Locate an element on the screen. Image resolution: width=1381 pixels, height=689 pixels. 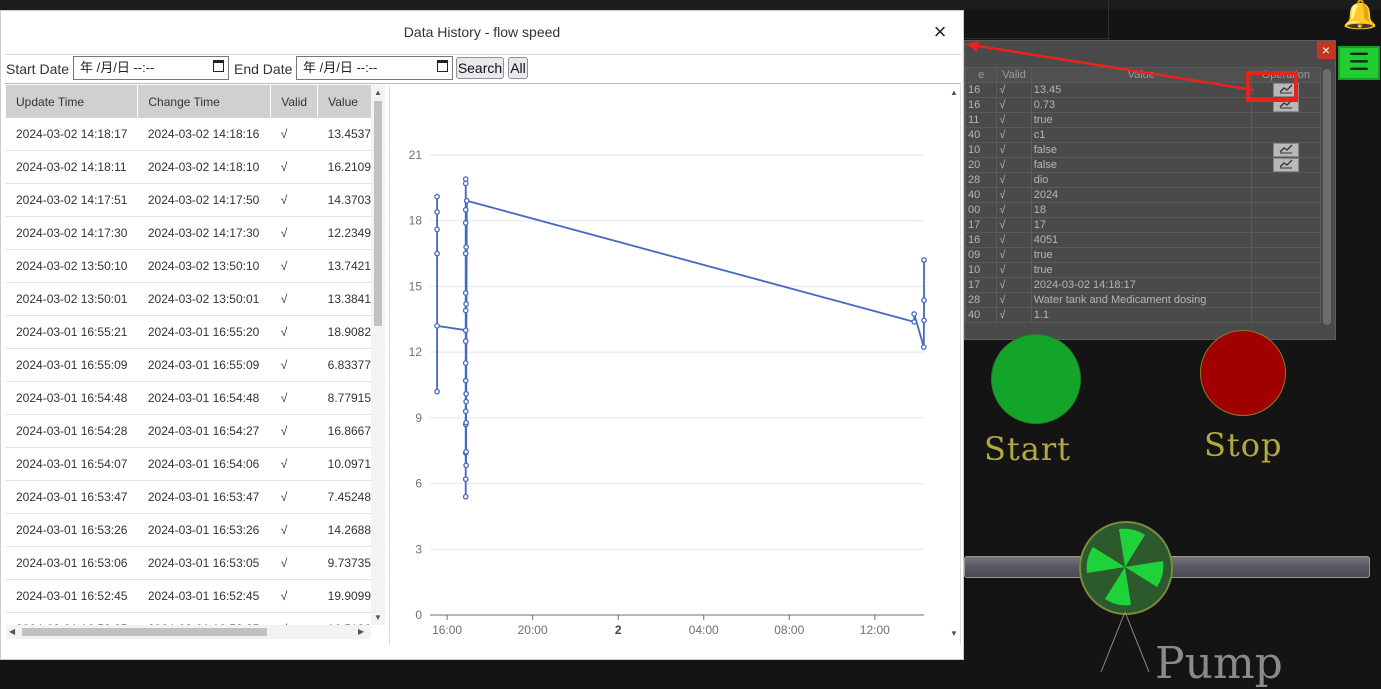
y-tick-label: 9 is located at coordinates (418, 418).